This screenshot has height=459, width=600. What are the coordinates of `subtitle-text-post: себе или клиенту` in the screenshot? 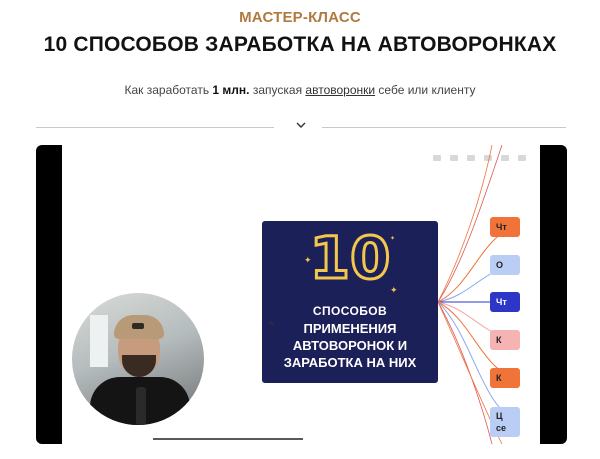 It's located at (425, 90).